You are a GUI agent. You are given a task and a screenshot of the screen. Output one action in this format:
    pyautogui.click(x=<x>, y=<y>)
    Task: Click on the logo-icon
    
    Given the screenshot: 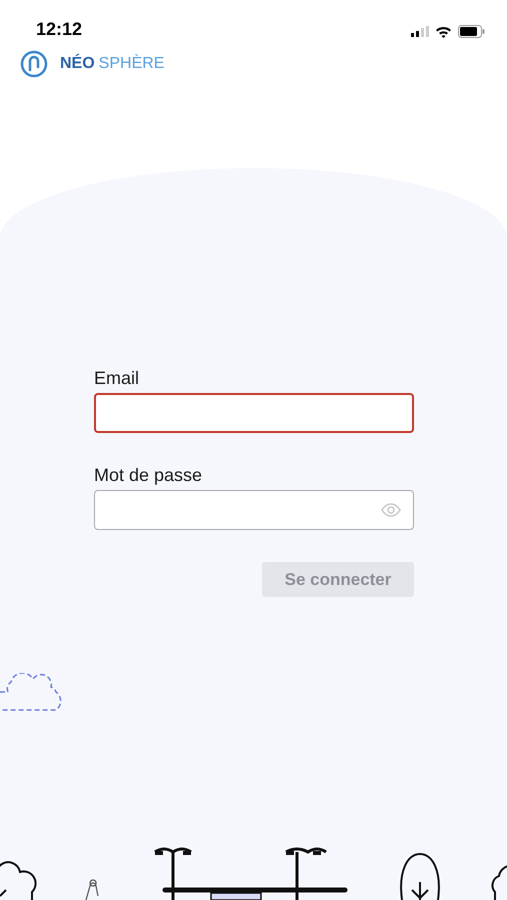 What is the action you would take?
    pyautogui.click(x=34, y=64)
    